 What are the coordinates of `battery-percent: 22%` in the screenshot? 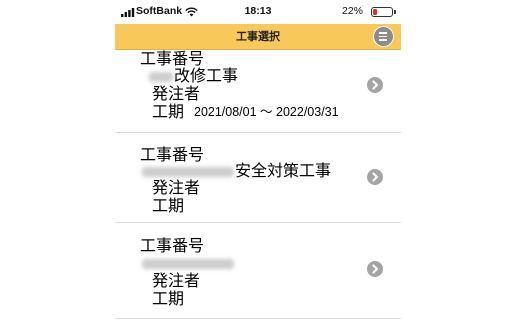 It's located at (352, 11).